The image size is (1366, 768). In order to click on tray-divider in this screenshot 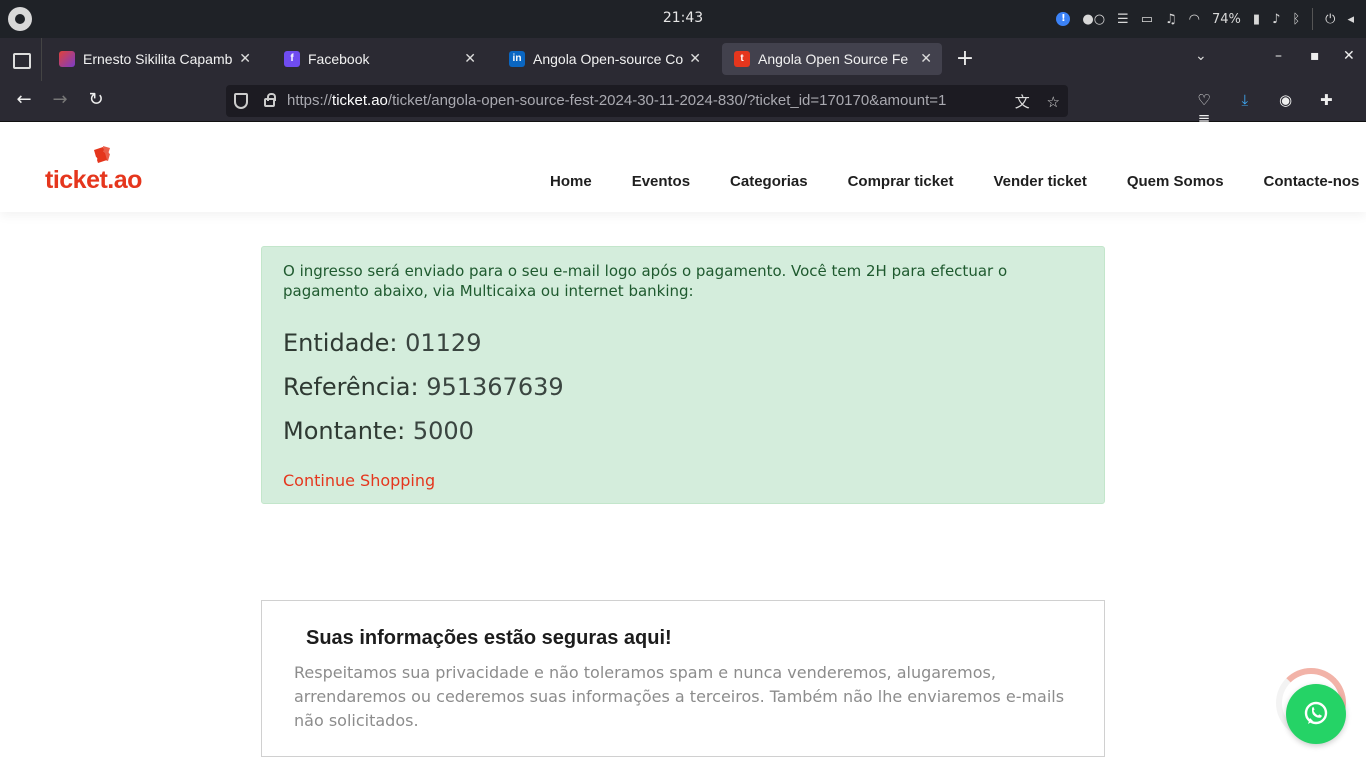, I will do `click(1313, 19)`.